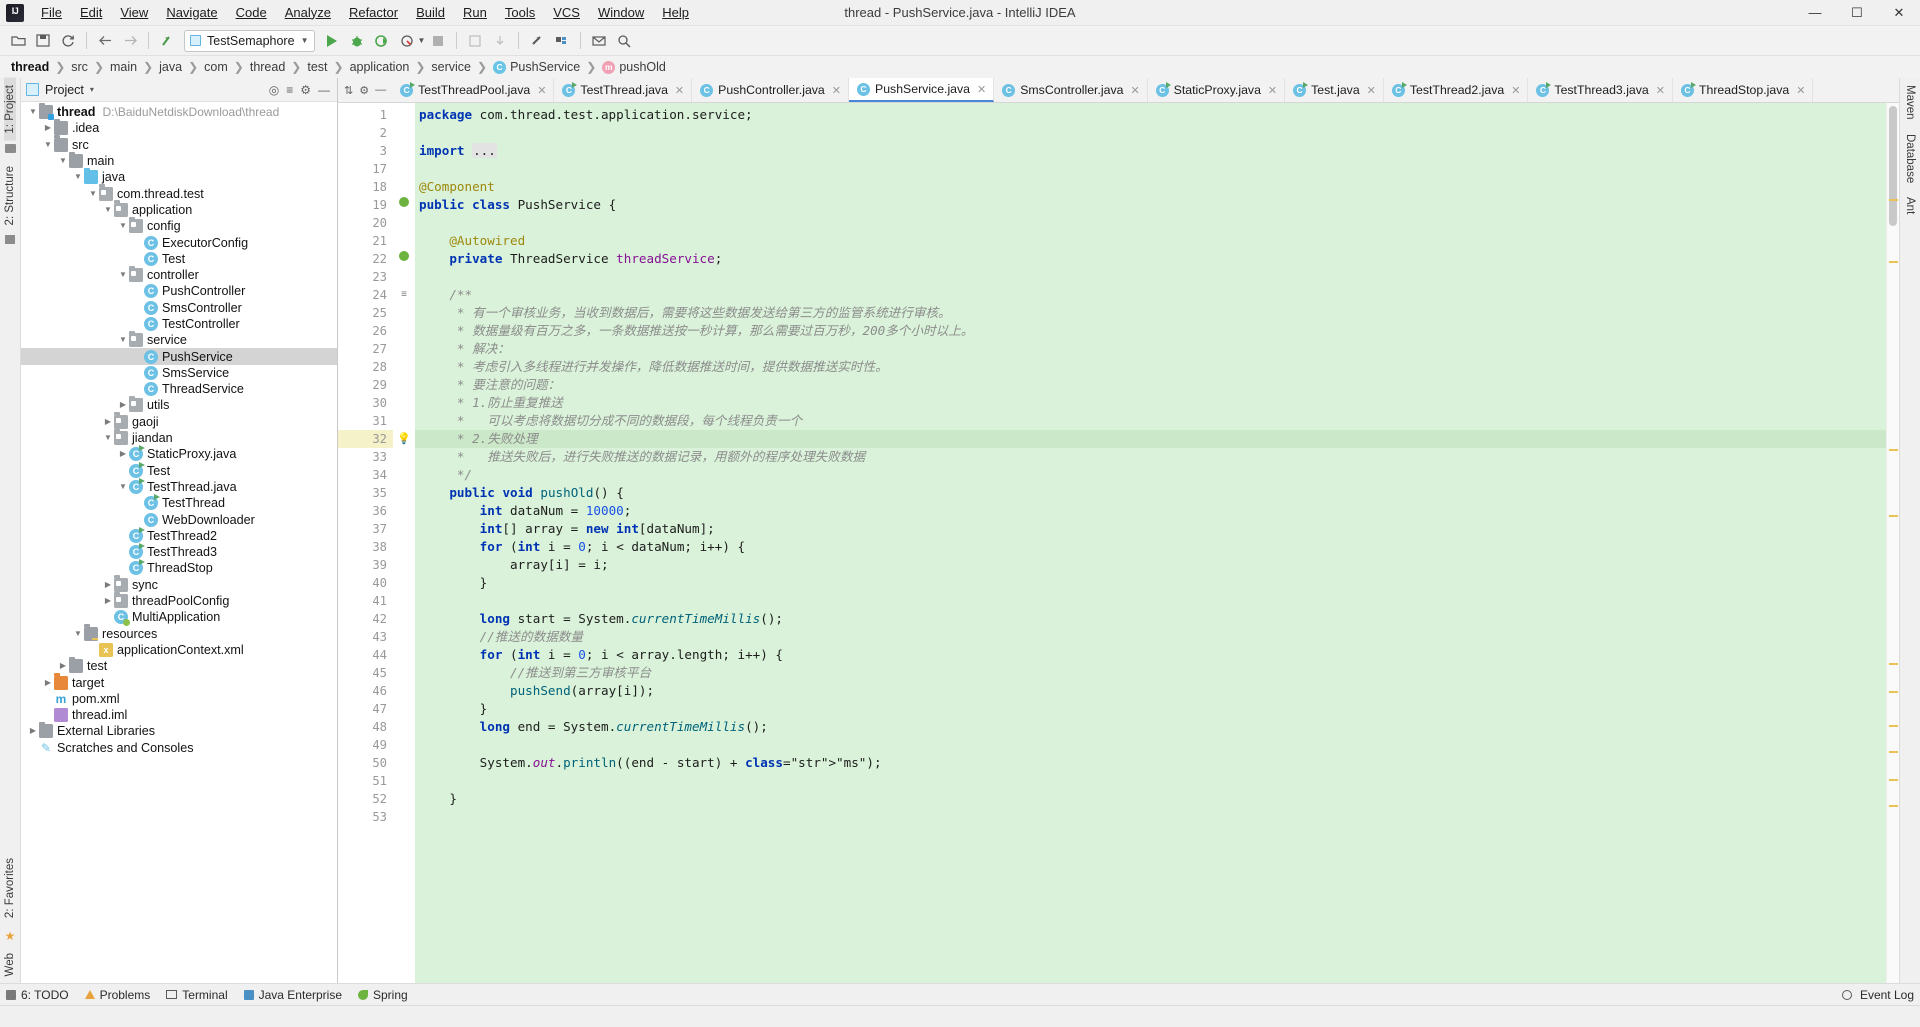  I want to click on menu-navigate: Navigate, so click(191, 13).